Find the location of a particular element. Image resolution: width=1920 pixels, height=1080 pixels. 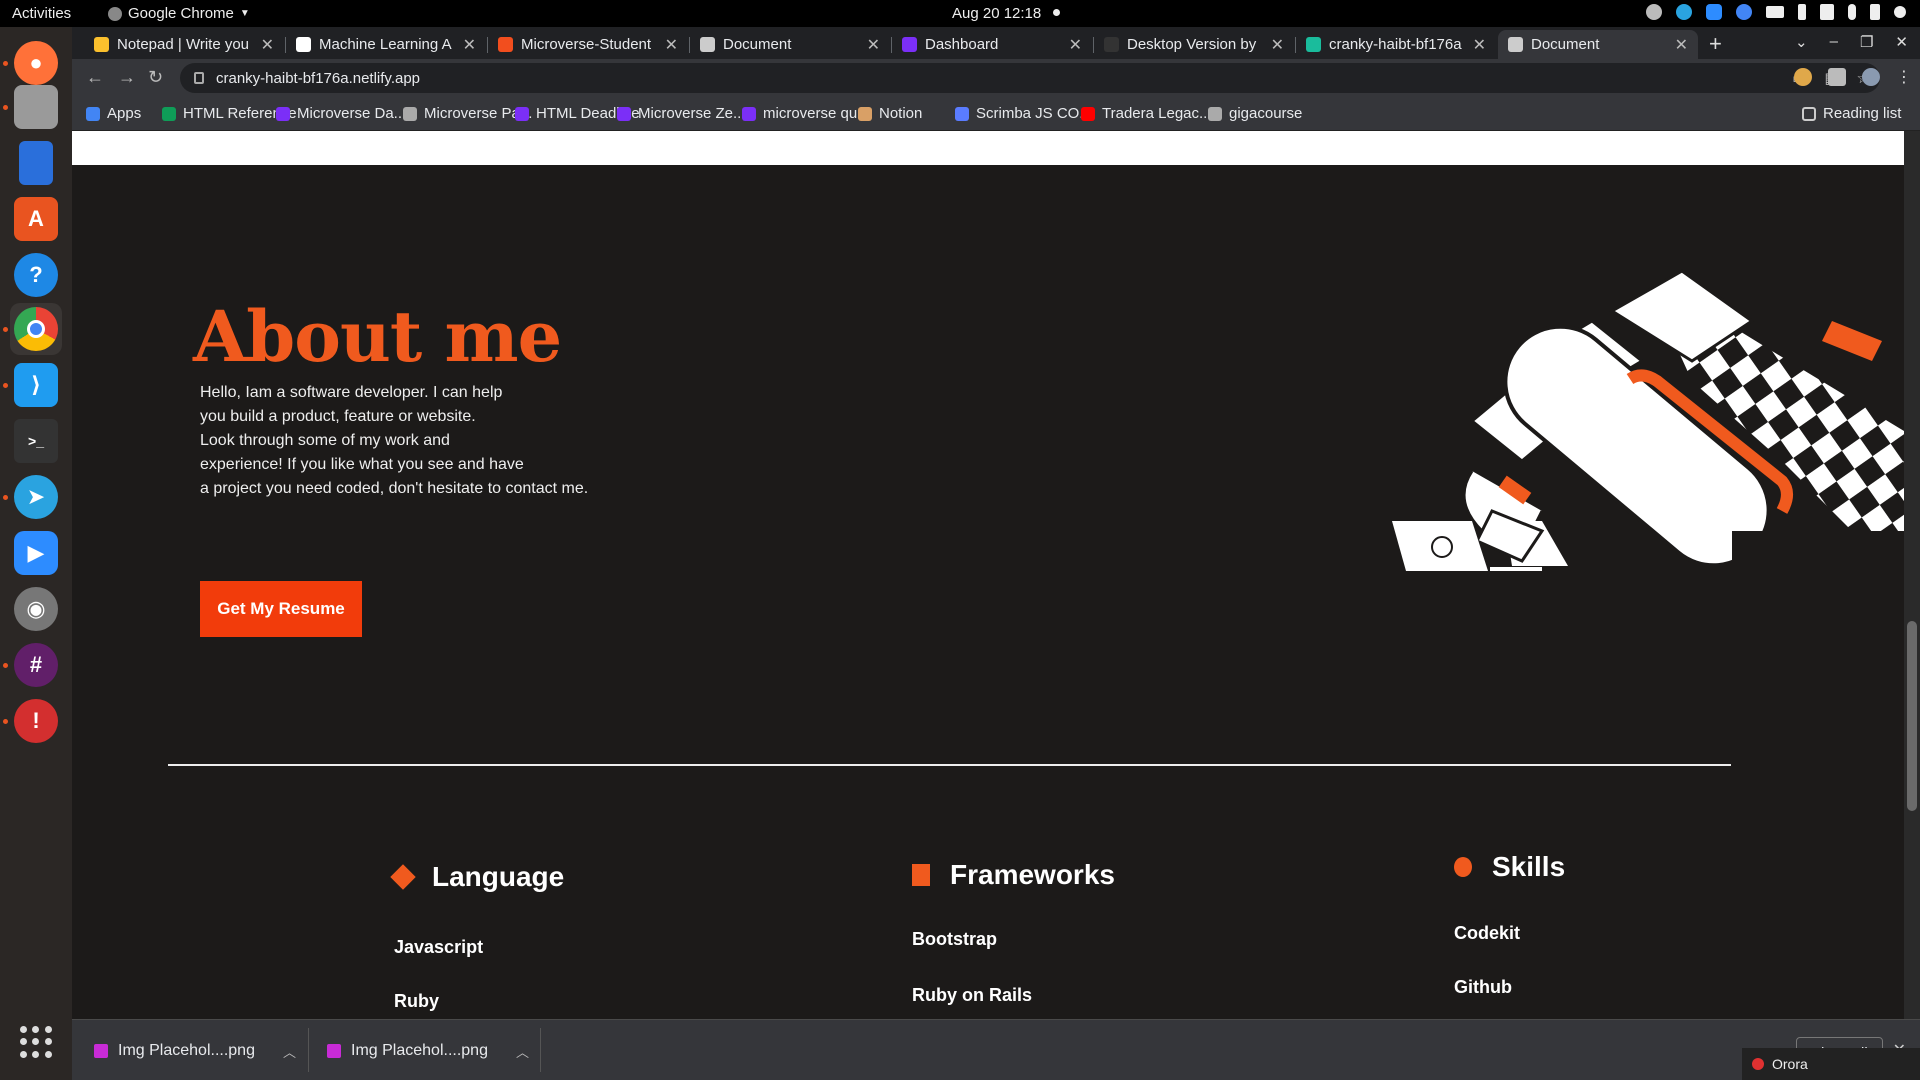

browser-tab: Desktop Version by ✕ is located at coordinates (1194, 44).